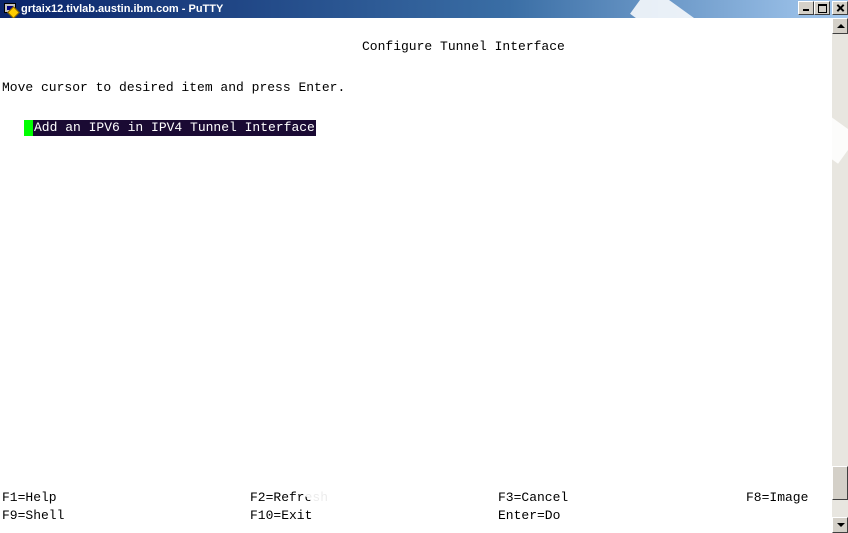  Describe the element at coordinates (289, 498) in the screenshot. I see `fkey-refresh: F2=Refresh` at that location.